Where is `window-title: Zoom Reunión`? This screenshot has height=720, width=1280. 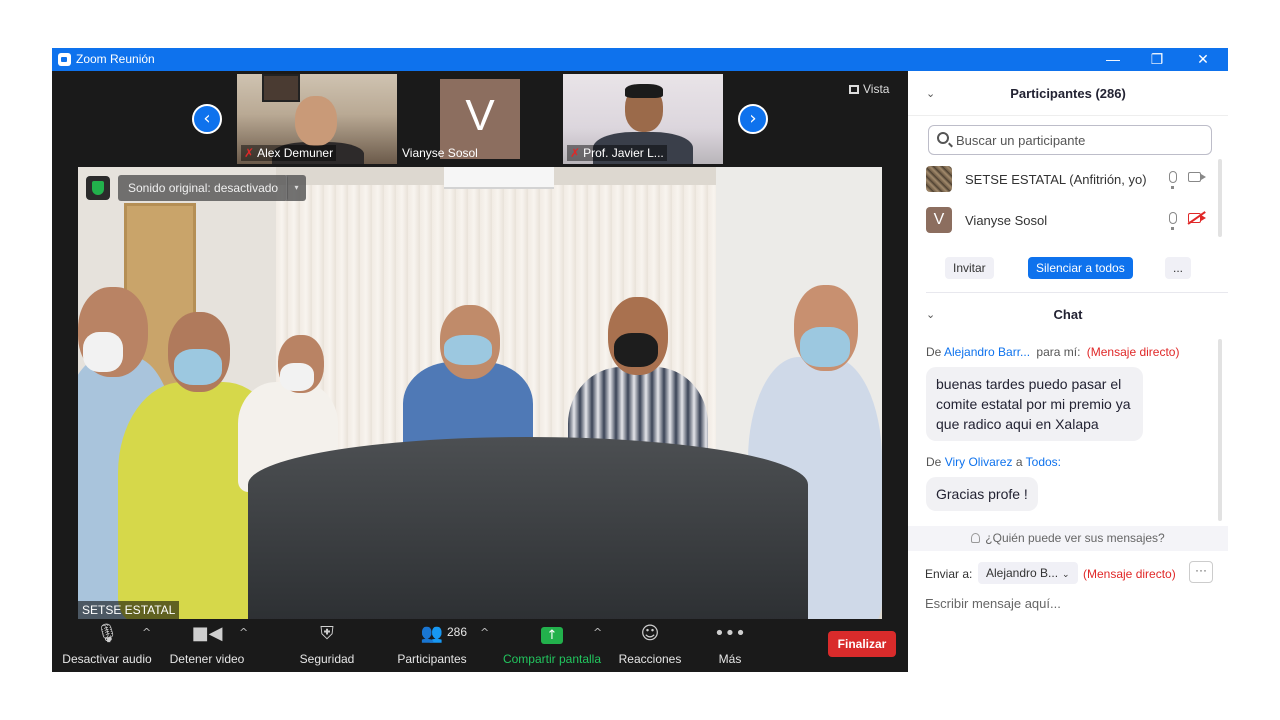 window-title: Zoom Reunión is located at coordinates (115, 59).